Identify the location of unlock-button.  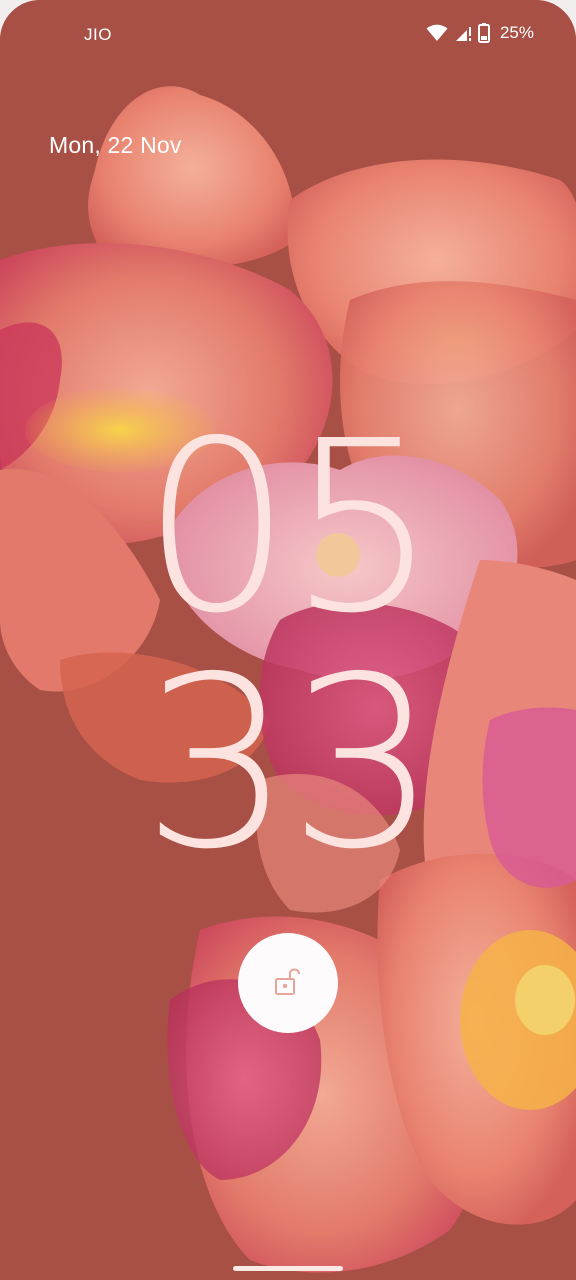
(288, 983).